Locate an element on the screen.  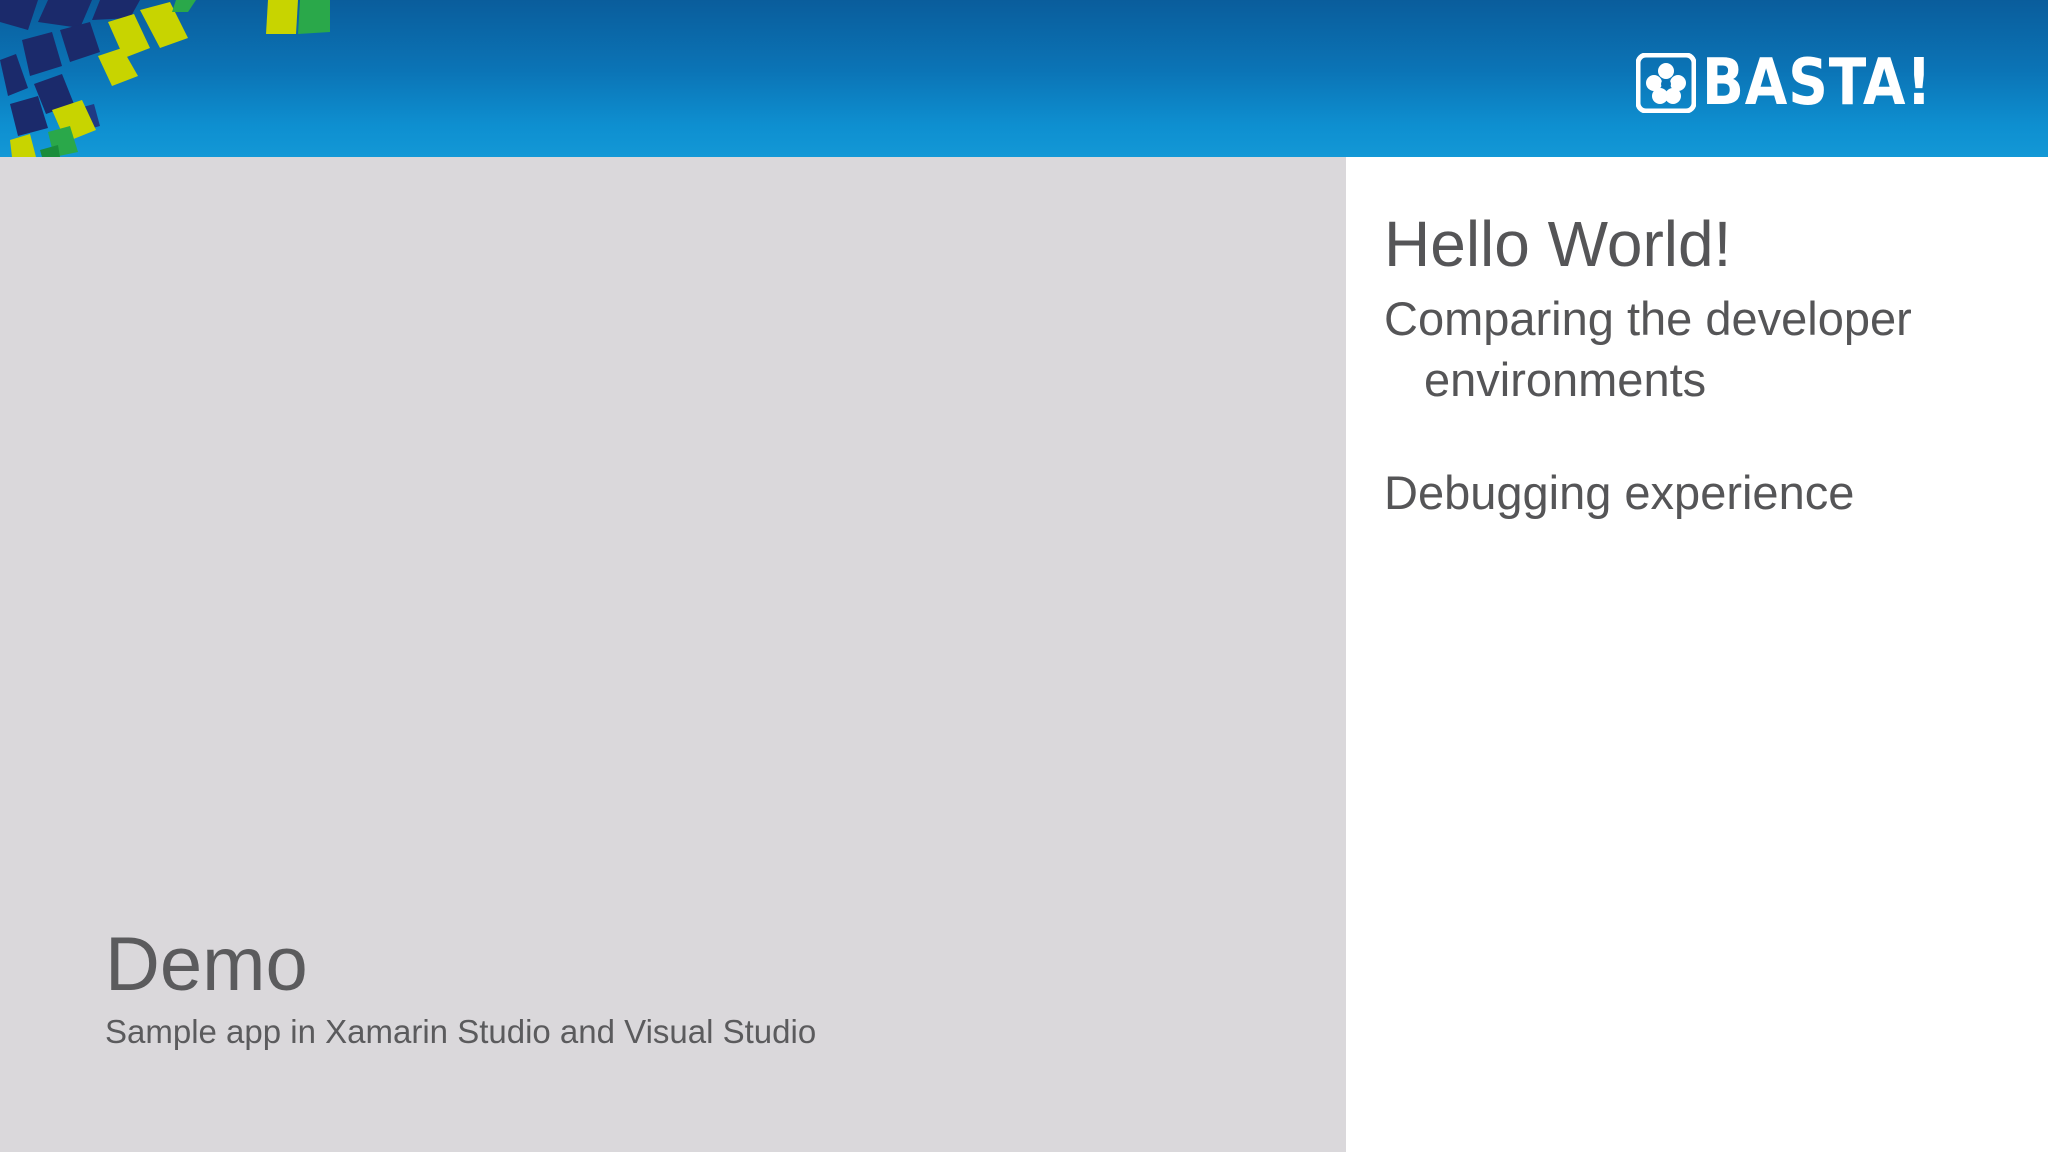
header-band: BASTA! is located at coordinates (1024, 78).